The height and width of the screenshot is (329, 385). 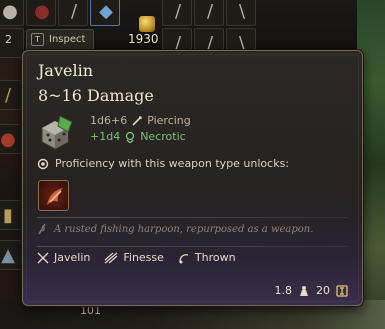 What do you see at coordinates (65, 70) in the screenshot?
I see `item-name: Javelin` at bounding box center [65, 70].